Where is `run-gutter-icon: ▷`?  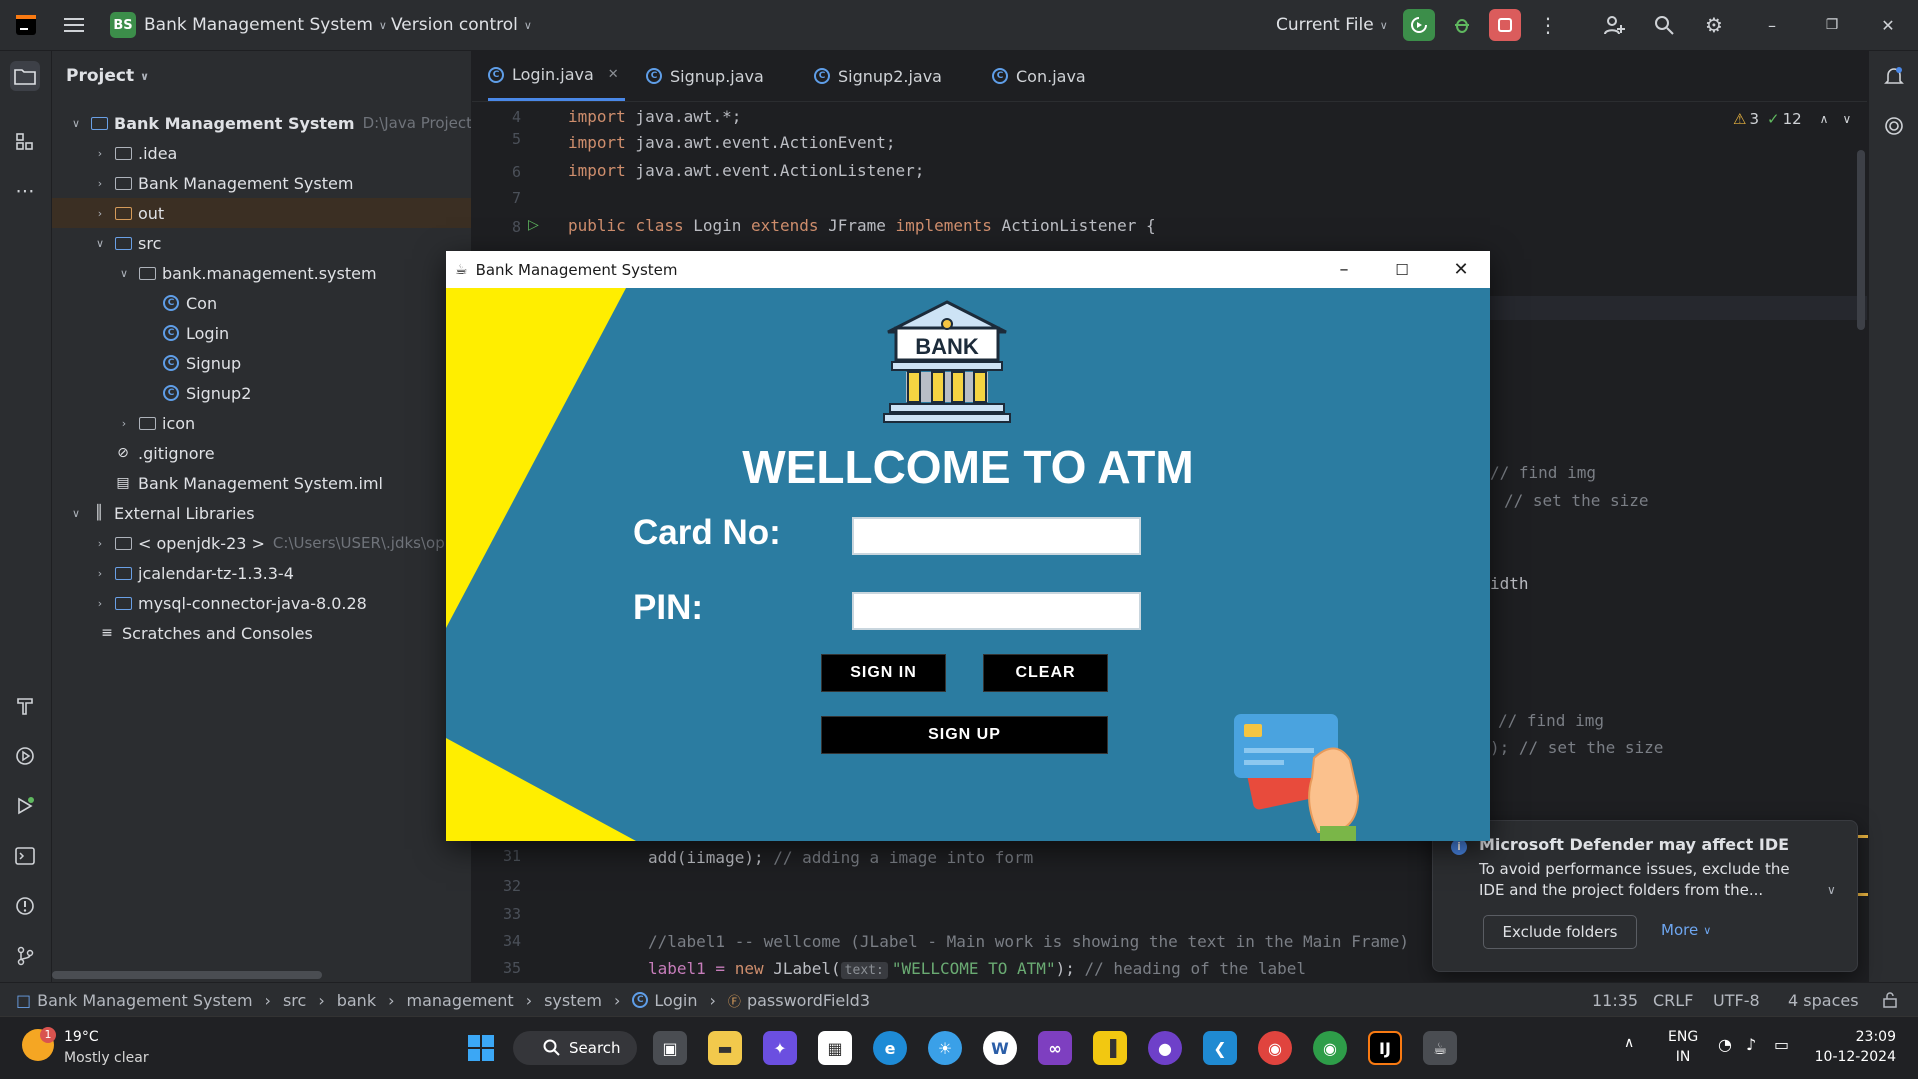 run-gutter-icon: ▷ is located at coordinates (533, 225).